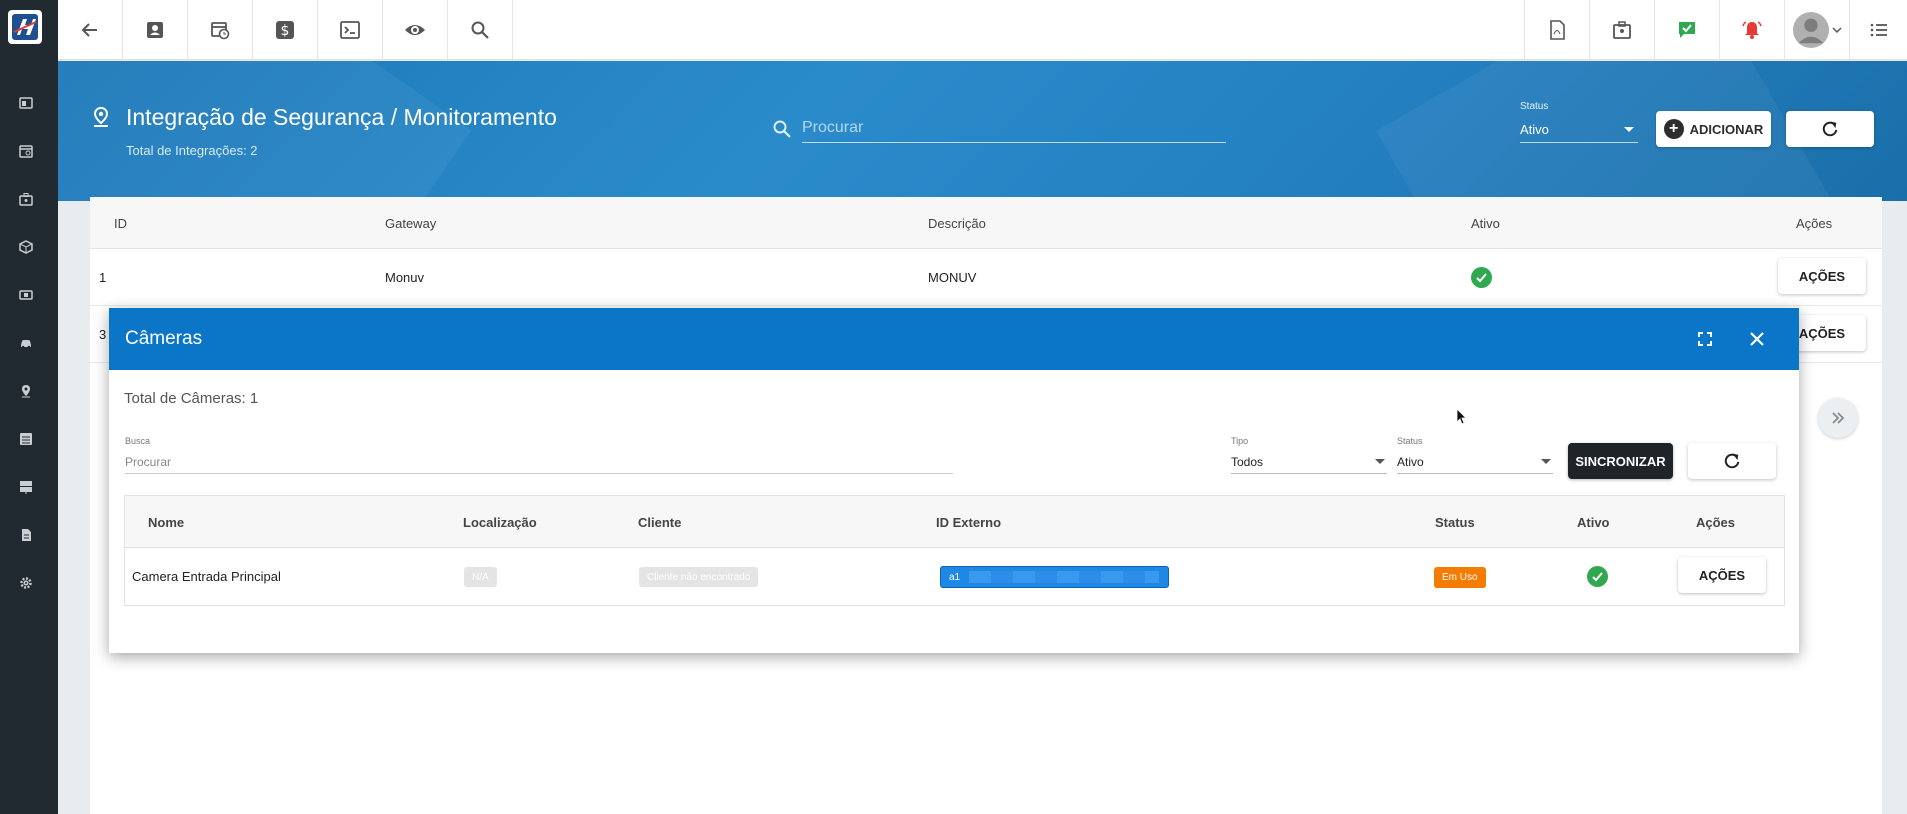 The width and height of the screenshot is (1907, 814). I want to click on column-header-cliente: Cliente, so click(660, 522).